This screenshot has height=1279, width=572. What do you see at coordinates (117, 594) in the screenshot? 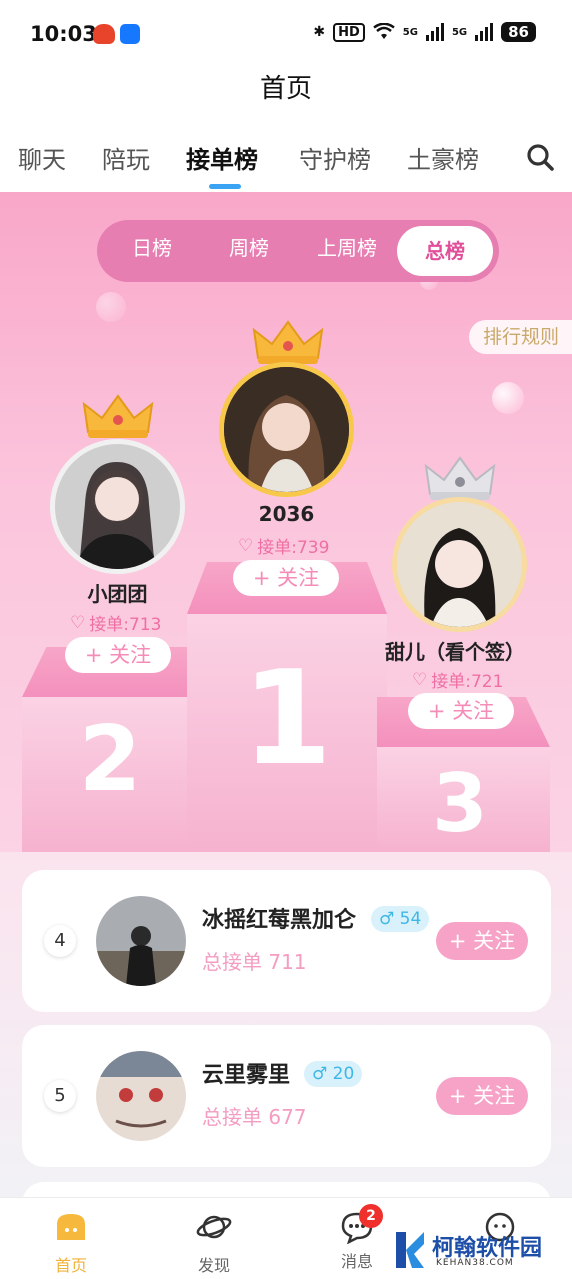
I see `podium-2-name: 小团团` at bounding box center [117, 594].